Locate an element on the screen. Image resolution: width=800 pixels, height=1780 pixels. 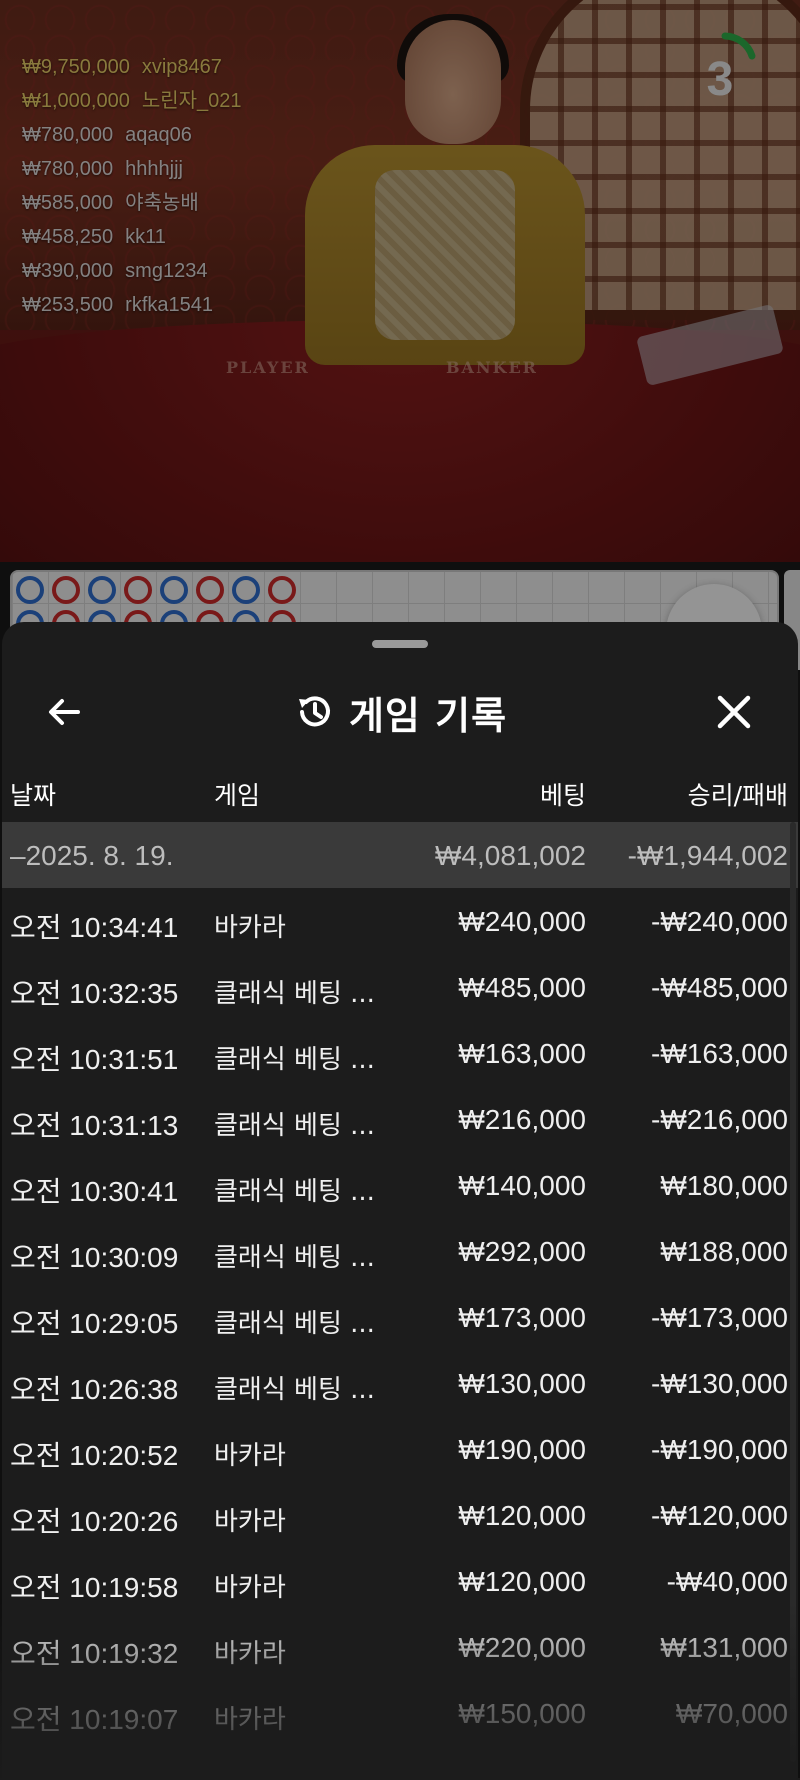
row-result: -₩216,000 is located at coordinates (719, 1119).